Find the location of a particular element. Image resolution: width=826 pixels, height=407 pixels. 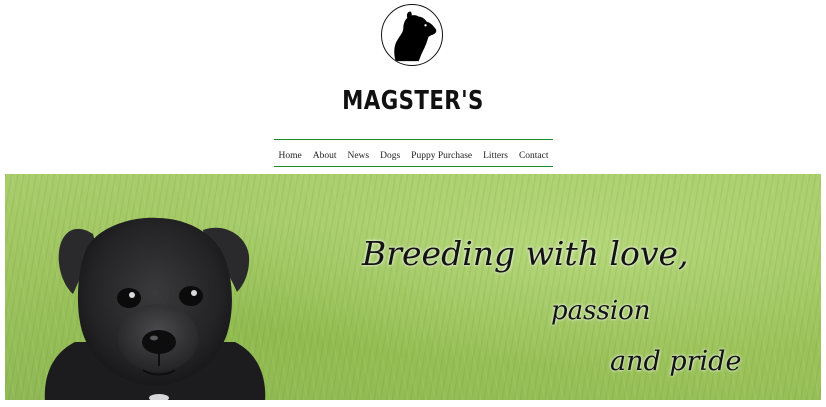

dog-silhouette-icon is located at coordinates (415, 36).